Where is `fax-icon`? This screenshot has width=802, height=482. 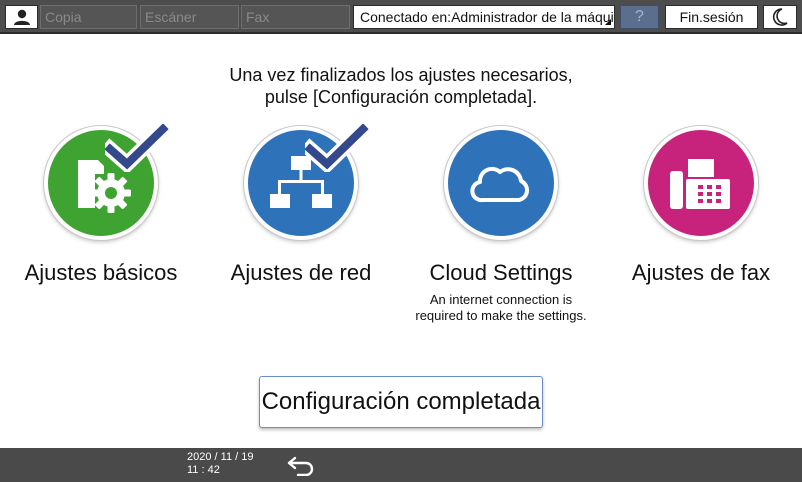 fax-icon is located at coordinates (700, 184).